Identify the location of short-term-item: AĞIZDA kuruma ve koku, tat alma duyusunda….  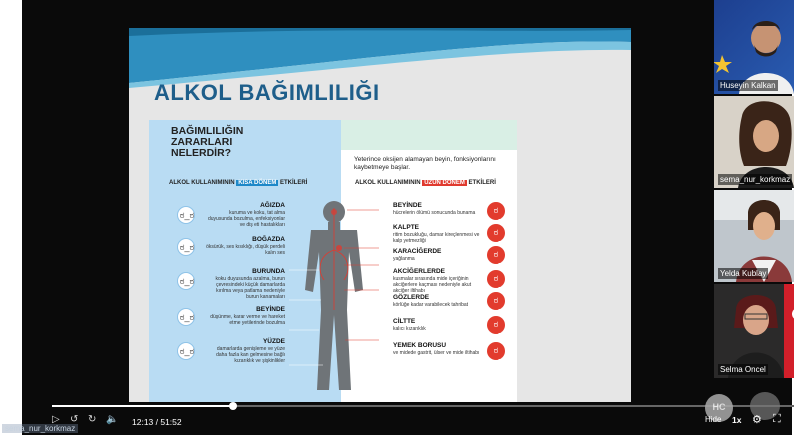
(246, 215).